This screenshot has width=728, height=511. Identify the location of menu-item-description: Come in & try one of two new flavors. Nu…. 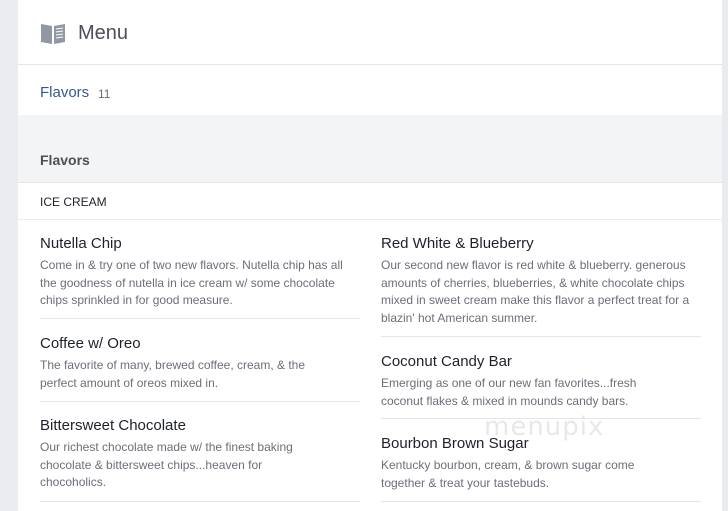
(191, 282).